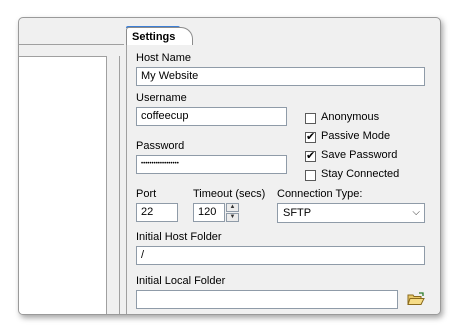 The image size is (460, 330). I want to click on save-password-label: Save Password, so click(359, 155).